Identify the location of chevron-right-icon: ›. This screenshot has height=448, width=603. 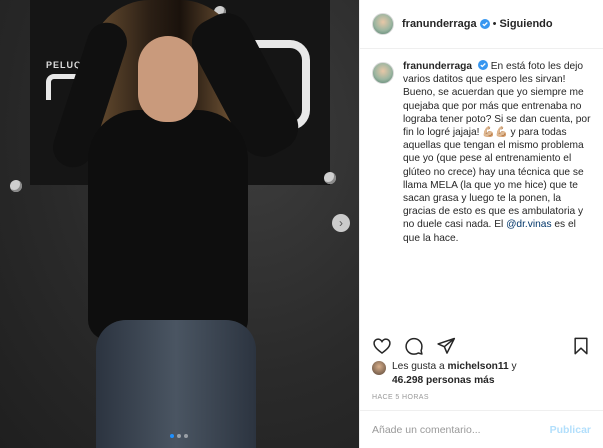
(341, 223).